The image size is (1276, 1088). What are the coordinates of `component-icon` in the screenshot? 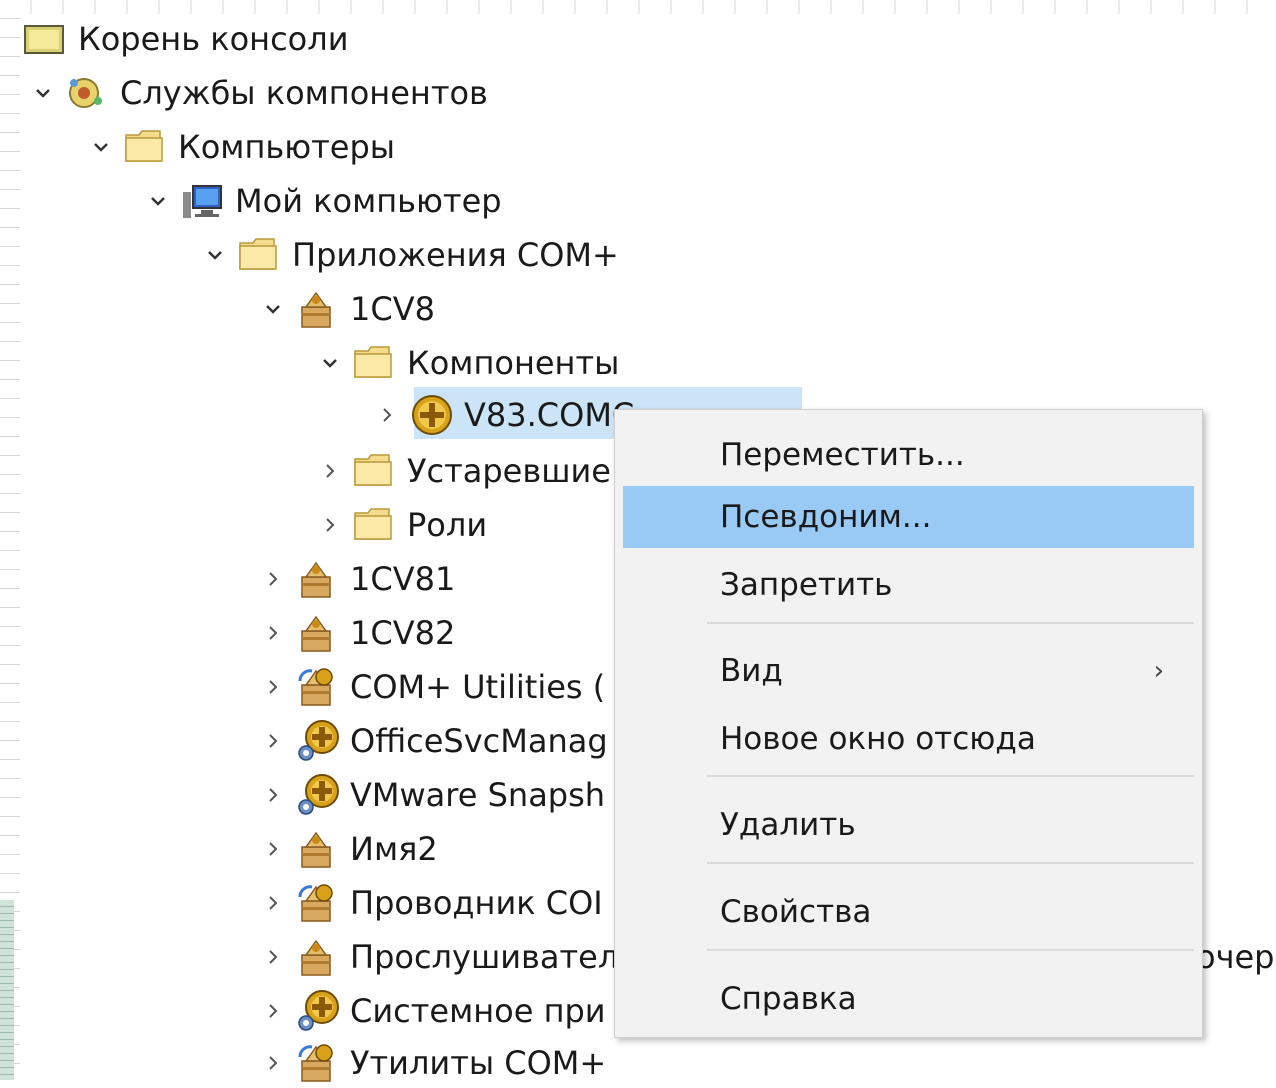 It's located at (432, 415).